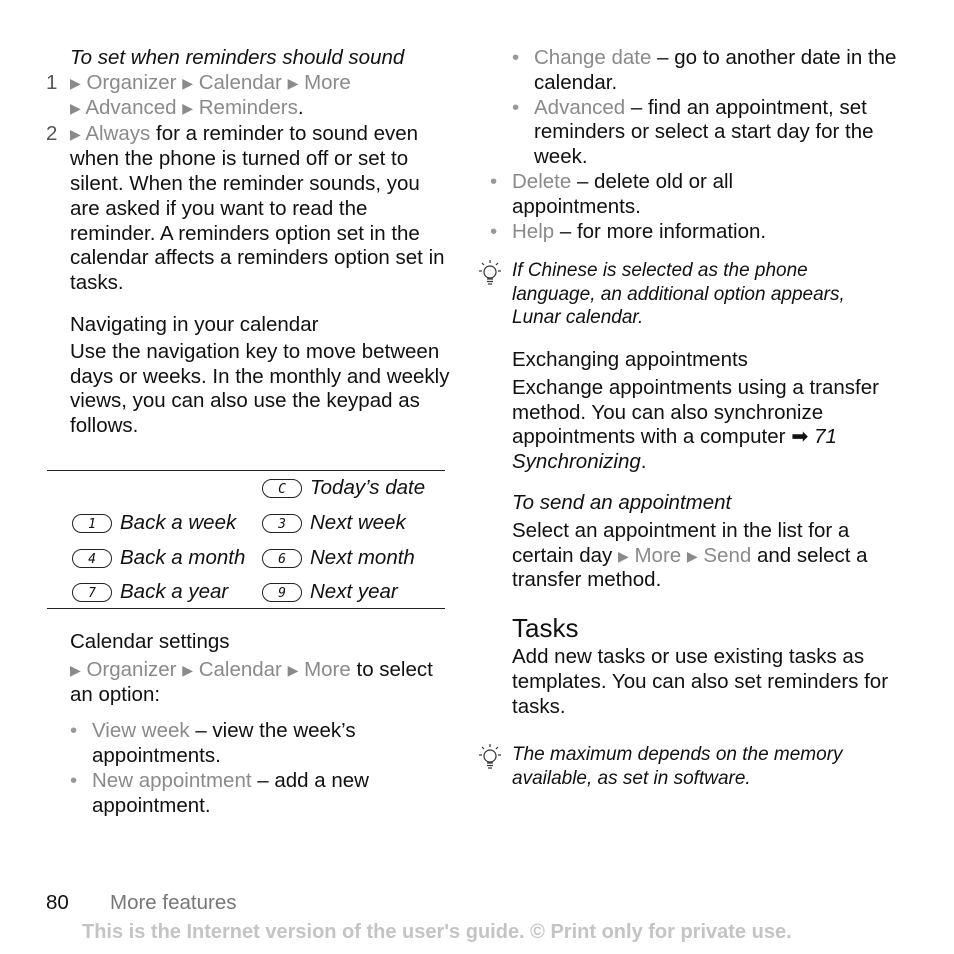 The height and width of the screenshot is (954, 954). What do you see at coordinates (282, 559) in the screenshot?
I see `key-6-icon: 6` at bounding box center [282, 559].